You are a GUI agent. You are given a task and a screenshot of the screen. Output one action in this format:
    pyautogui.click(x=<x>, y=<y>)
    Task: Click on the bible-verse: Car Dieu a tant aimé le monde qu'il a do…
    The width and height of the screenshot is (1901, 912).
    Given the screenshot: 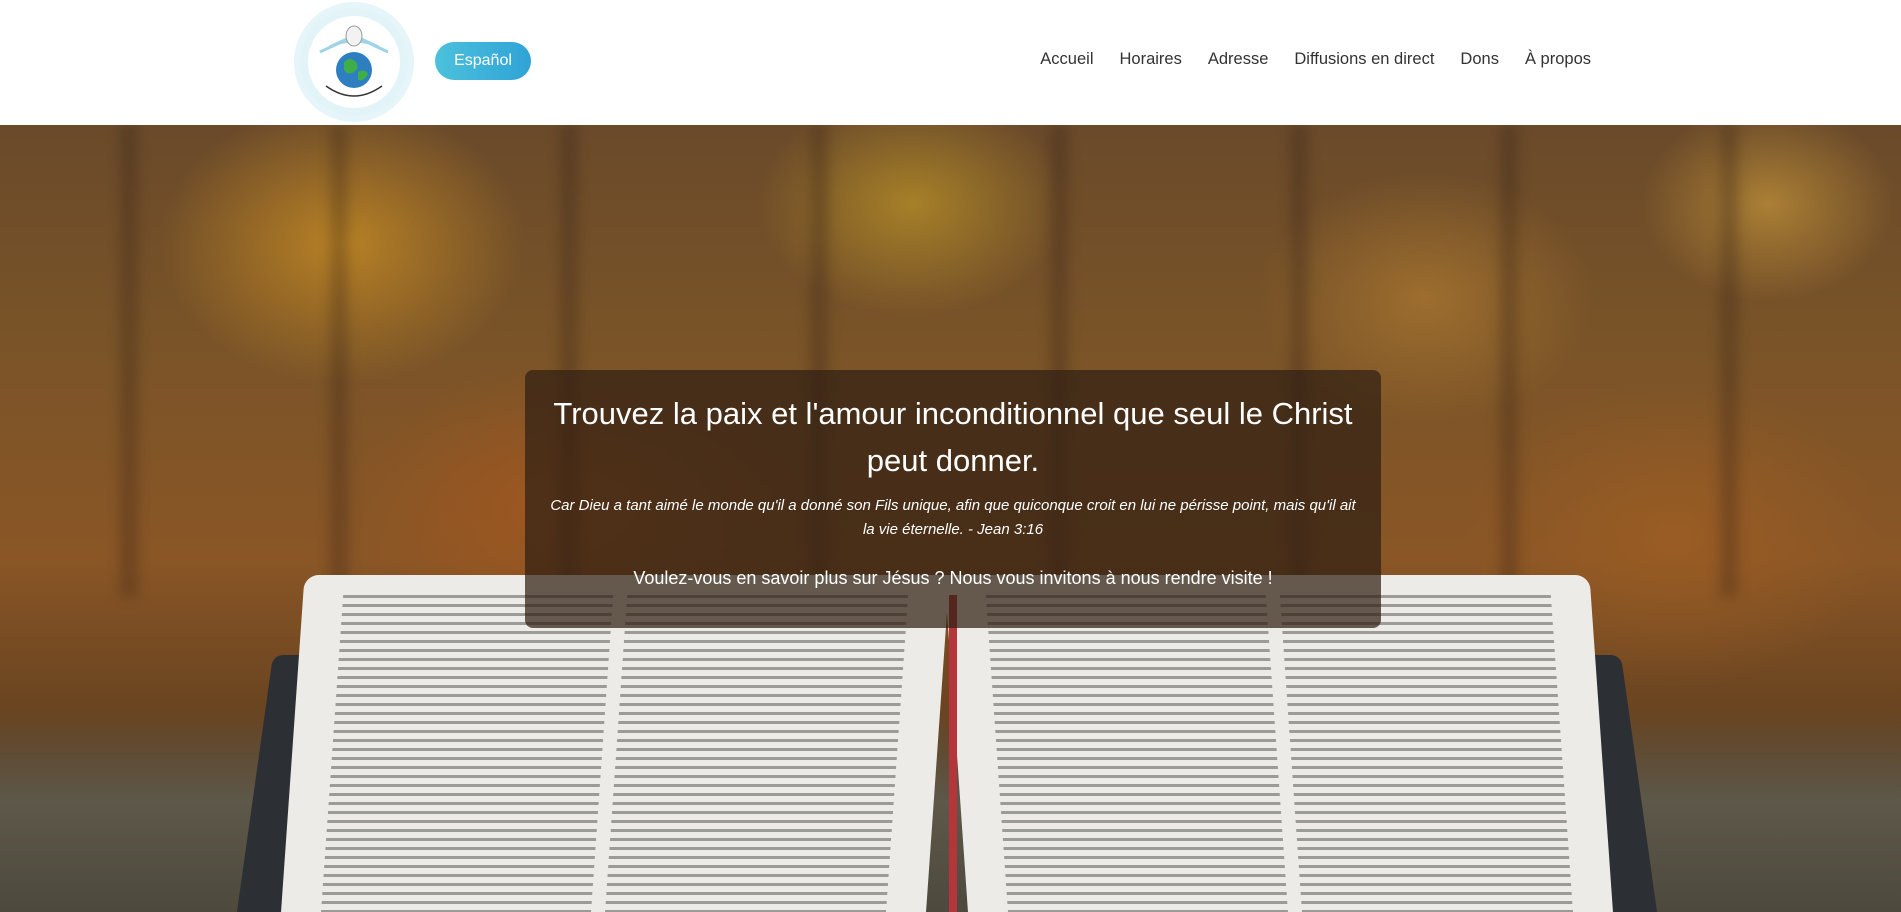 What is the action you would take?
    pyautogui.click(x=953, y=517)
    